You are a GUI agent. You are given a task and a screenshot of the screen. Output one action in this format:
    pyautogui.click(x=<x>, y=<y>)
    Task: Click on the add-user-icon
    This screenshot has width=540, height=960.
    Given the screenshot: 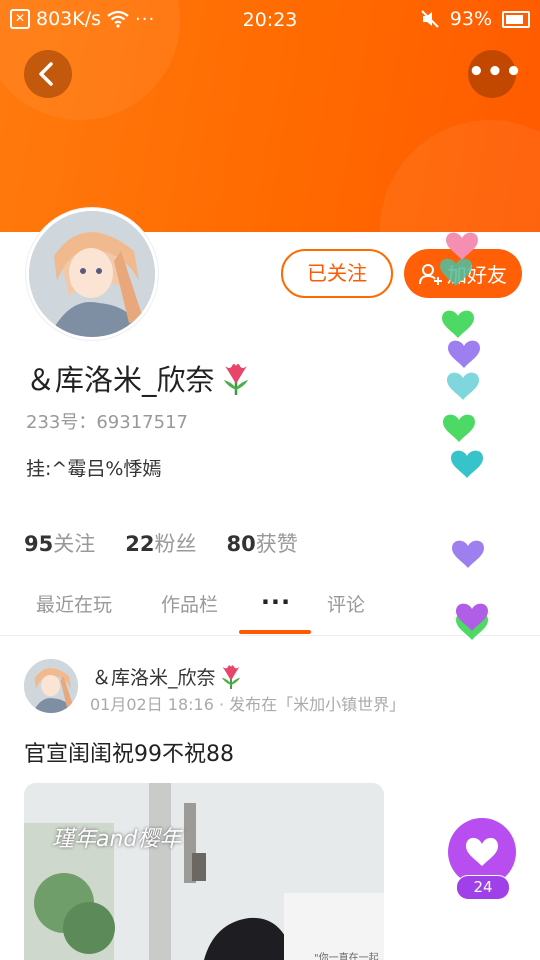 What is the action you would take?
    pyautogui.click(x=430, y=274)
    